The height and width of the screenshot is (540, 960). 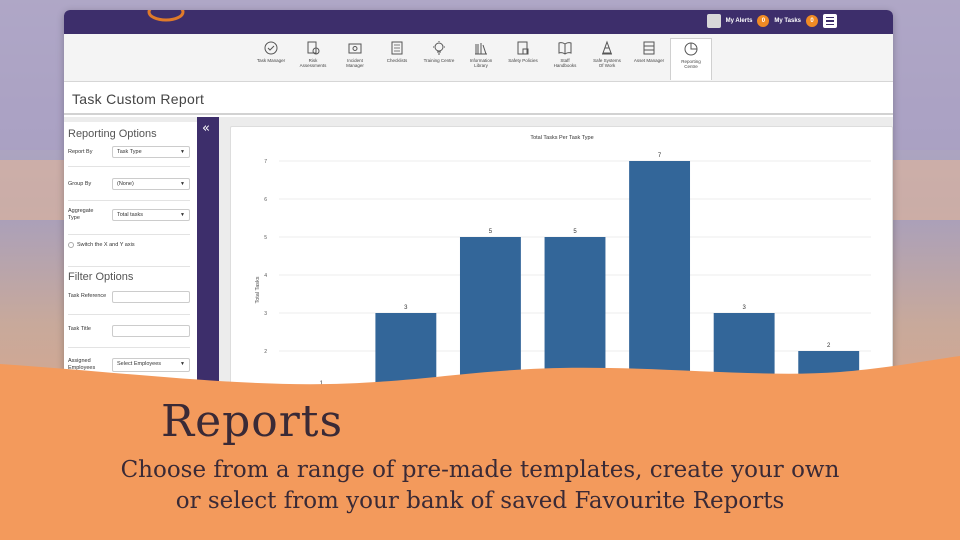 I want to click on assigned-employees-label: Assigned Employees, so click(x=82, y=364).